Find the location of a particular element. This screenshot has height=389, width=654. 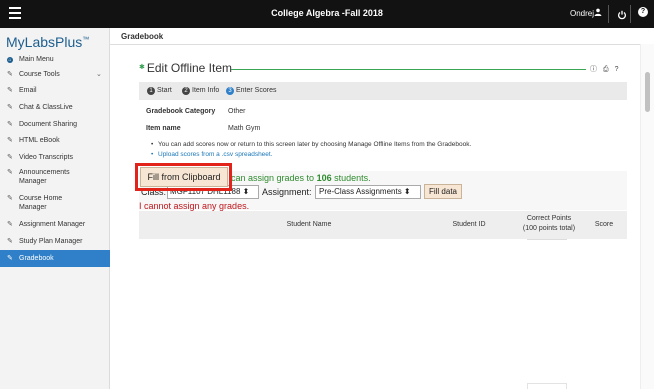

grade-text-suffix: students. is located at coordinates (351, 178).